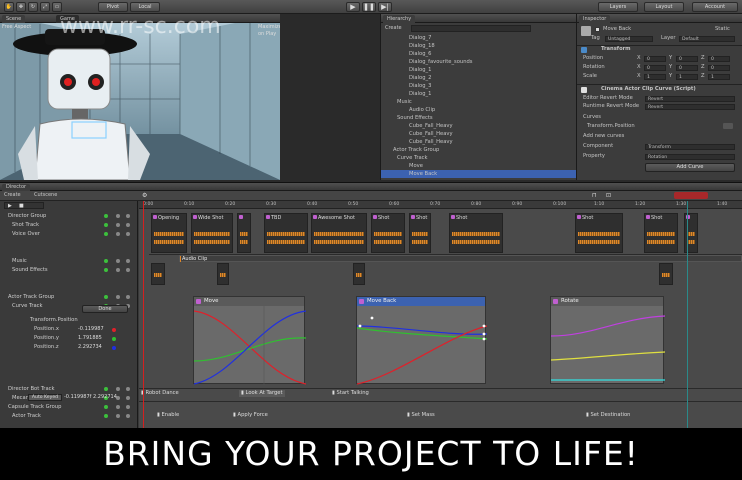 Image resolution: width=742 pixels, height=480 pixels. Describe the element at coordinates (69, 234) in the screenshot. I see `track-row: Voice Over` at that location.